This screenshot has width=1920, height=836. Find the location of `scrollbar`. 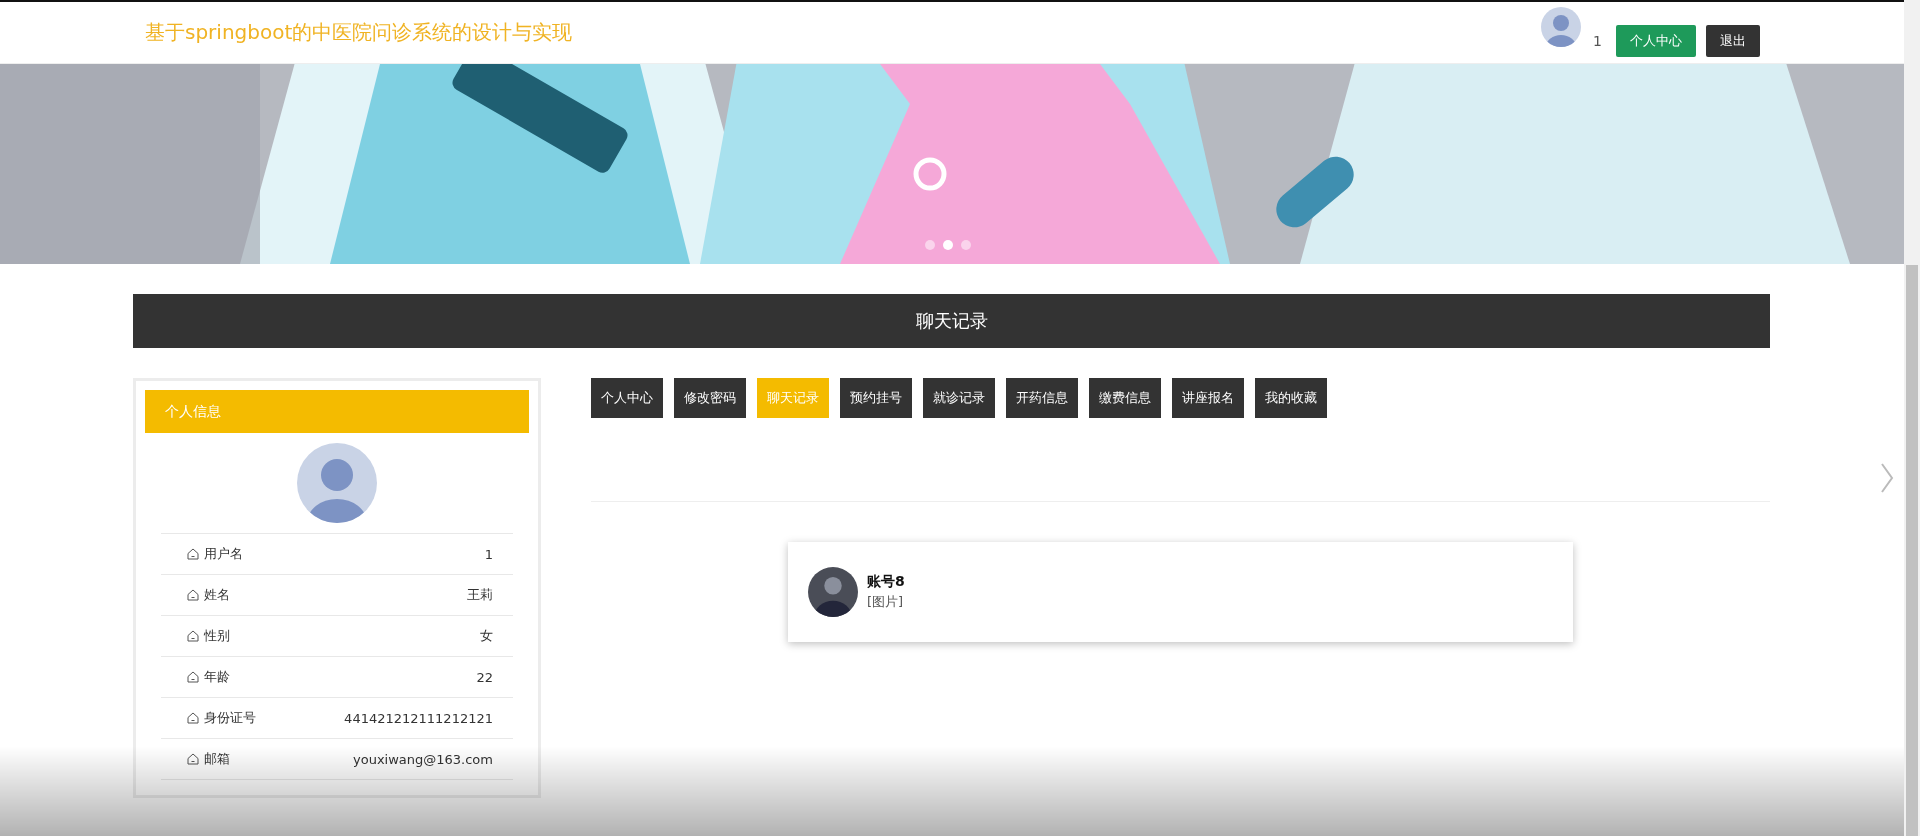

scrollbar is located at coordinates (1912, 418).